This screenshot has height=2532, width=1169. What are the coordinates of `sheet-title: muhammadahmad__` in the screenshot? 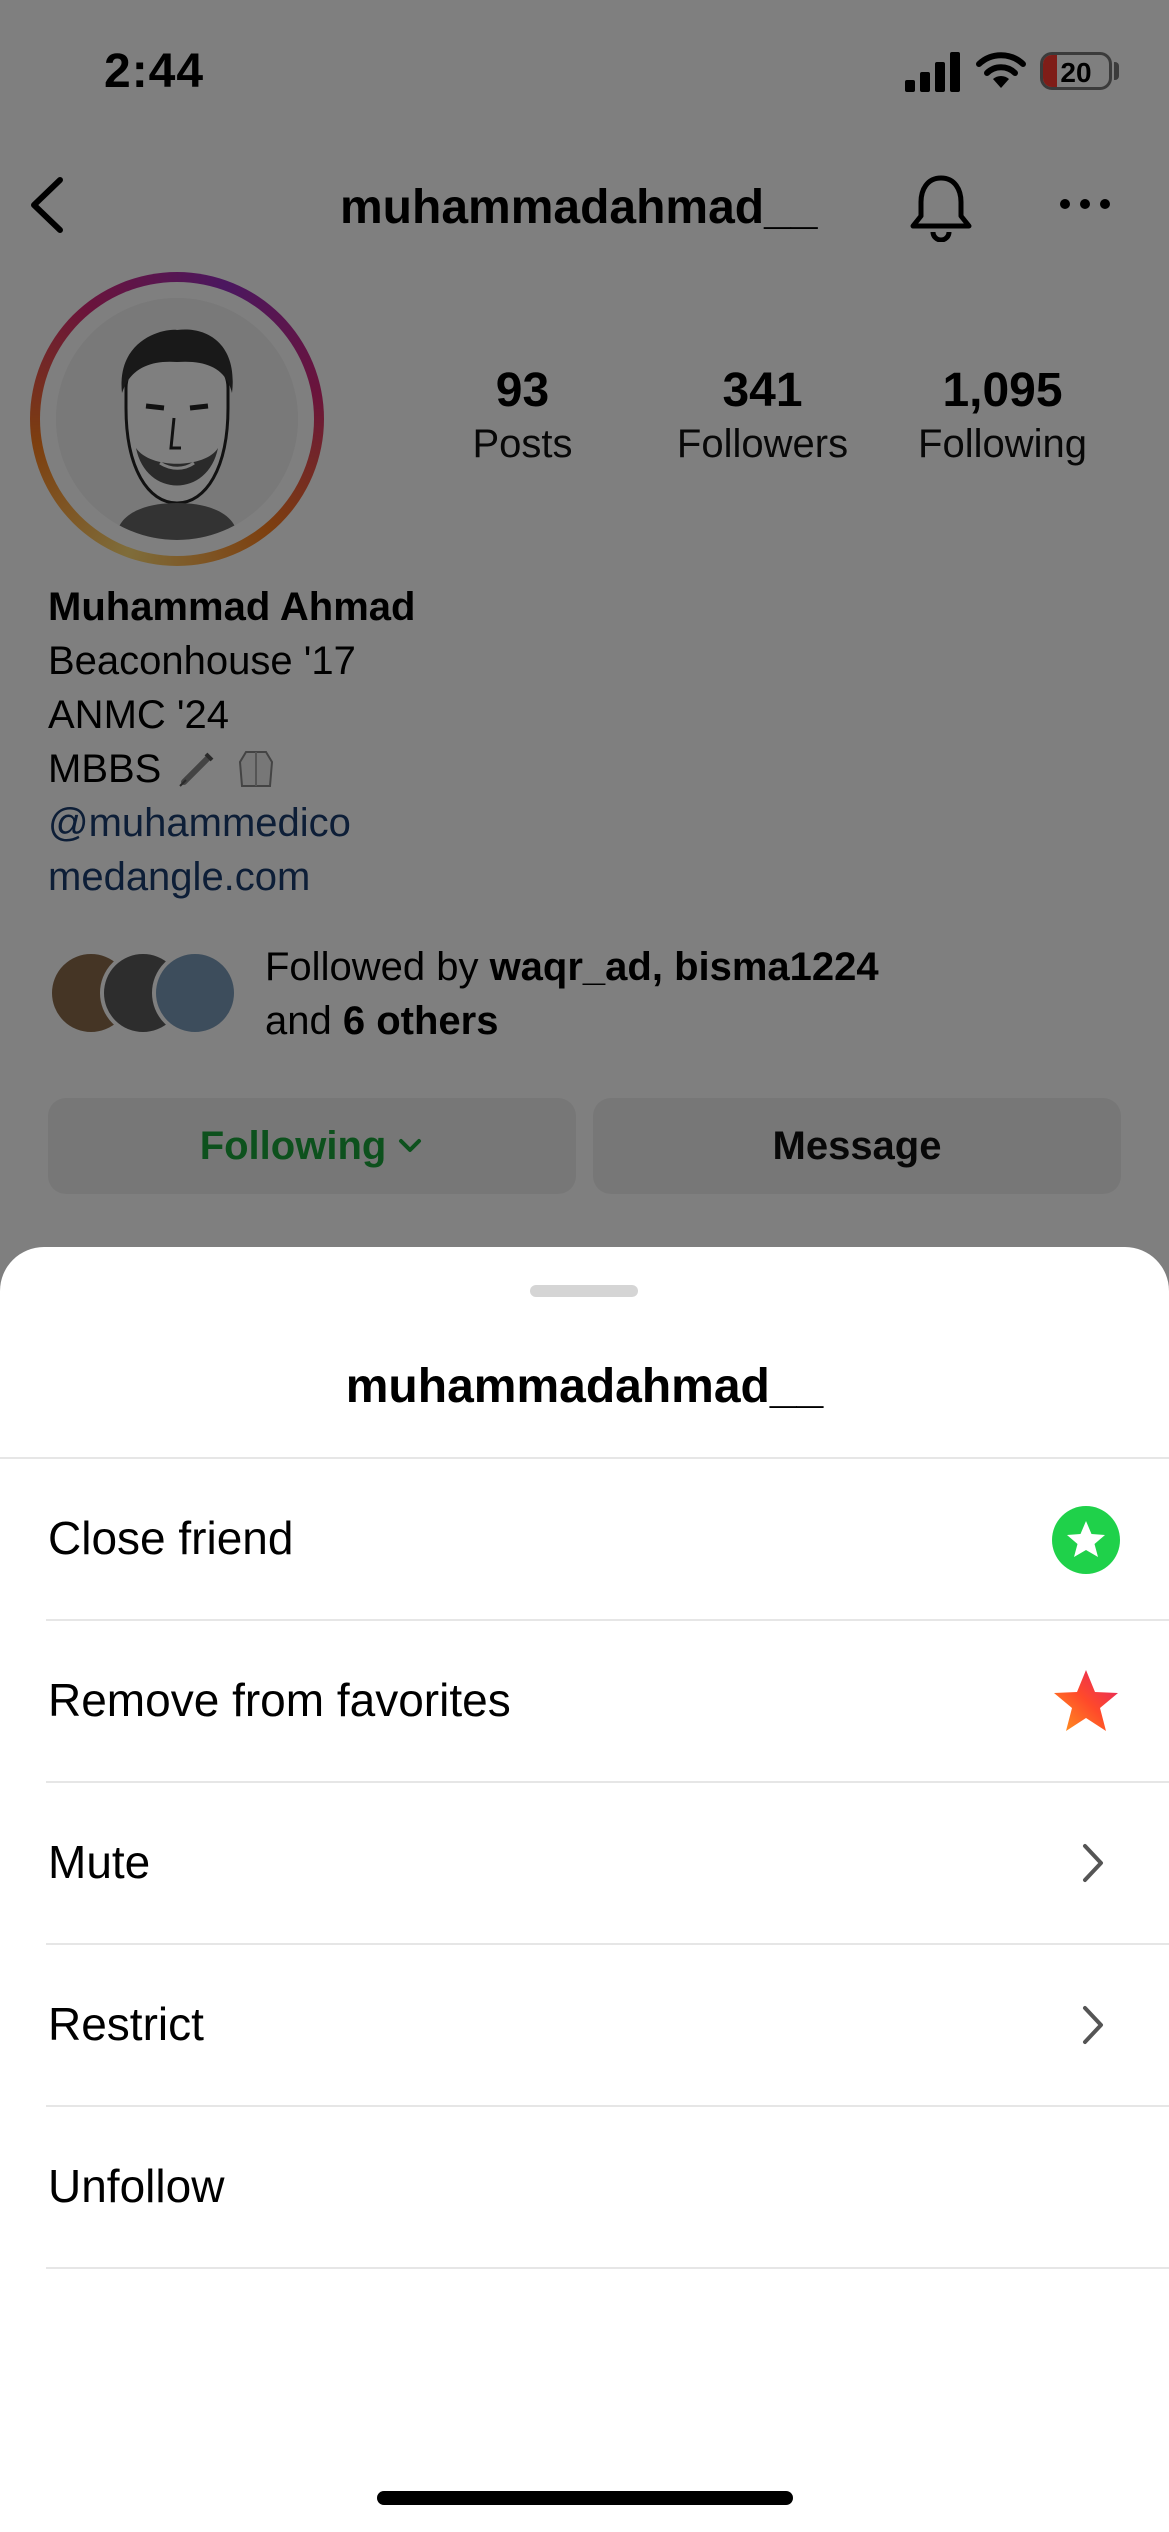 It's located at (584, 1386).